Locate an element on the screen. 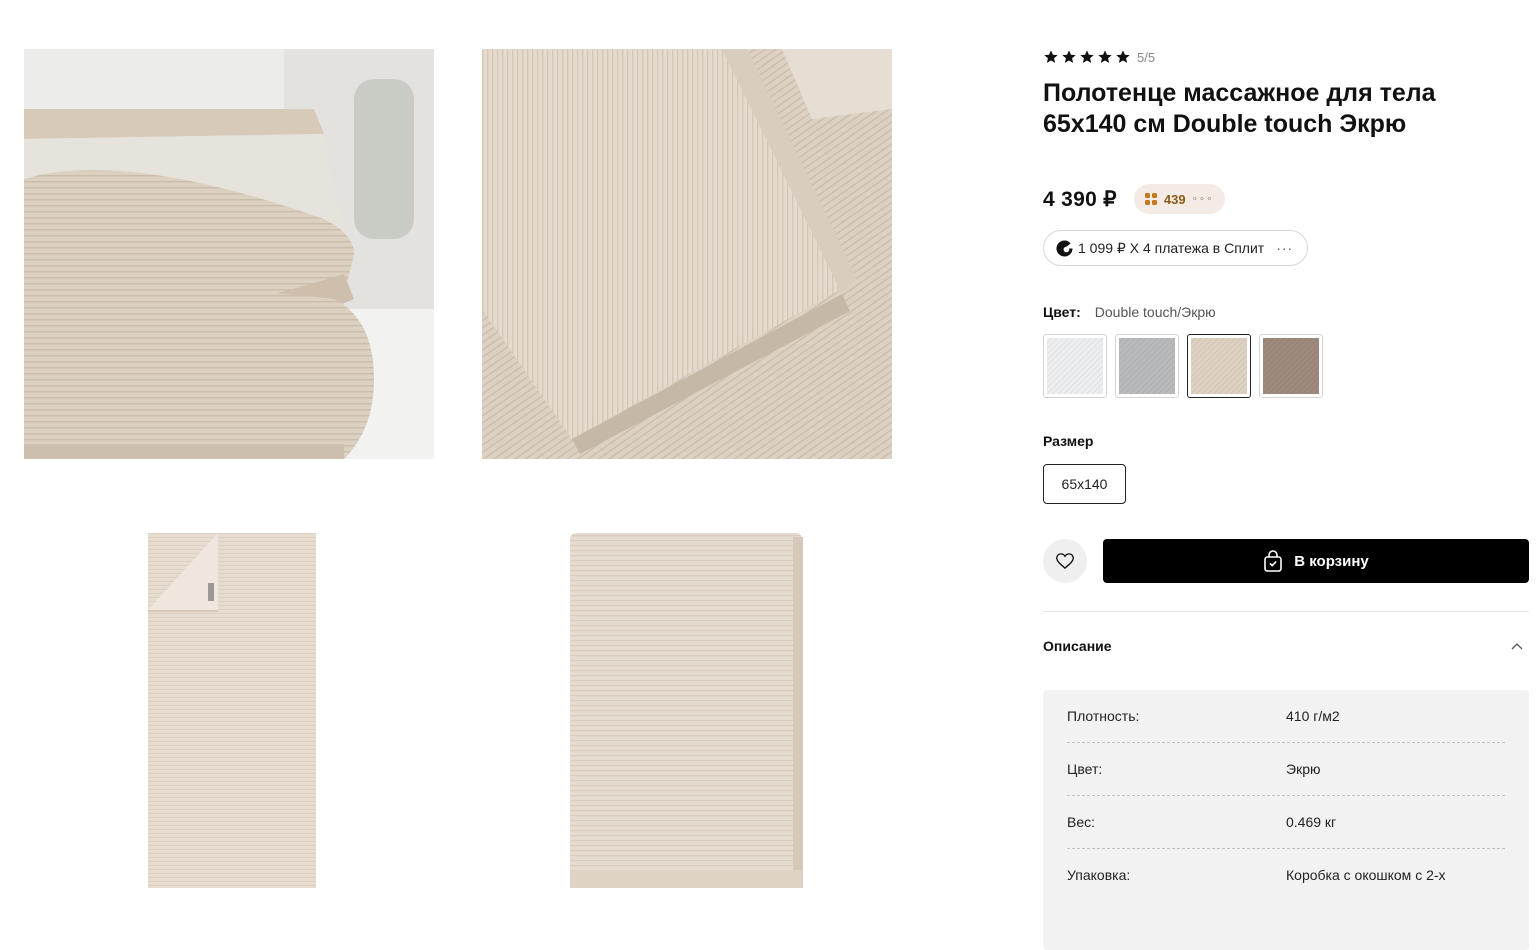 The image size is (1538, 950). spec-row: Вес: 0.469 кг is located at coordinates (1286, 822).